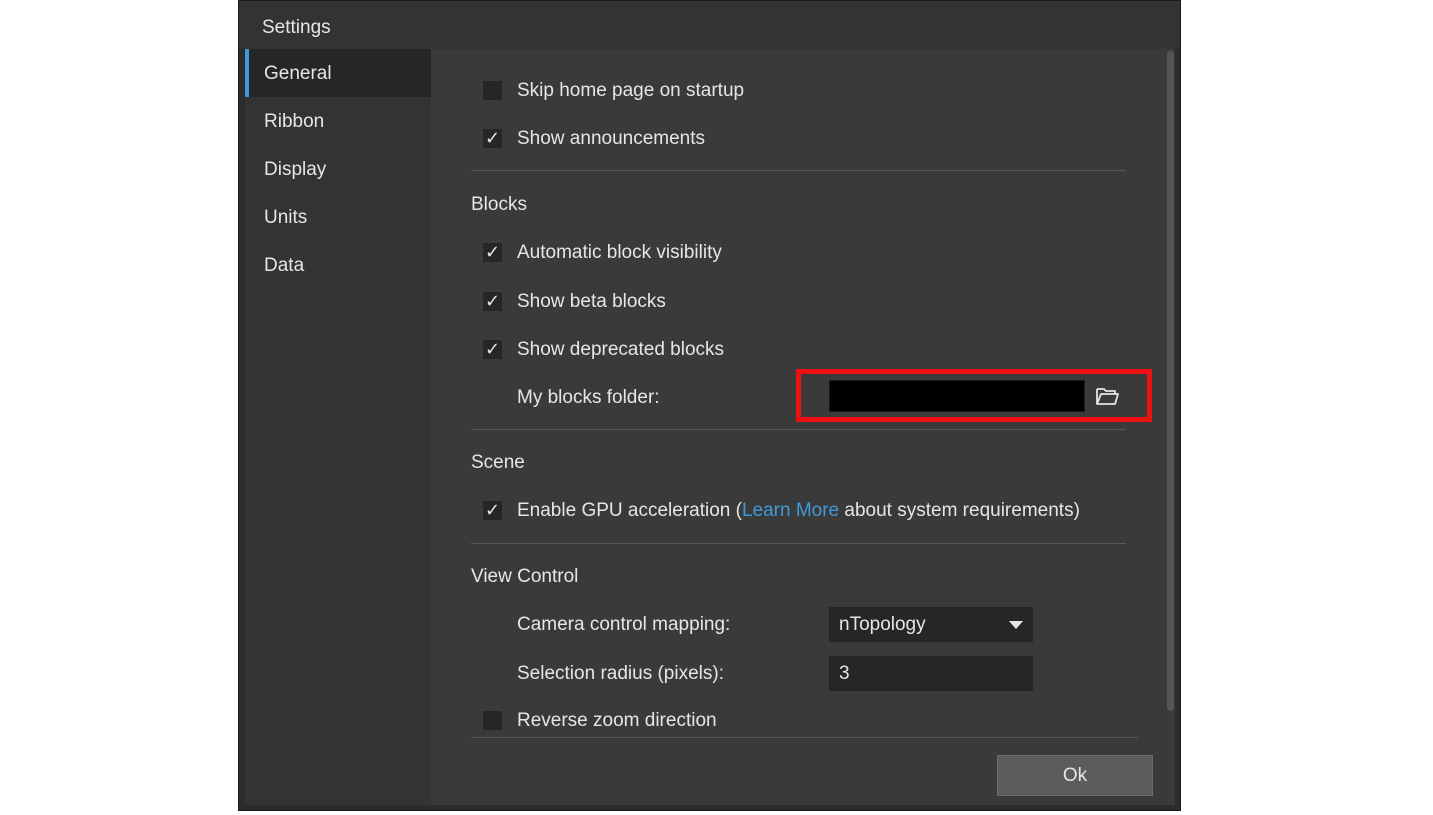 Image resolution: width=1433 pixels, height=815 pixels. I want to click on settings-sidebar: General Ribbon Display Units Data, so click(338, 427).